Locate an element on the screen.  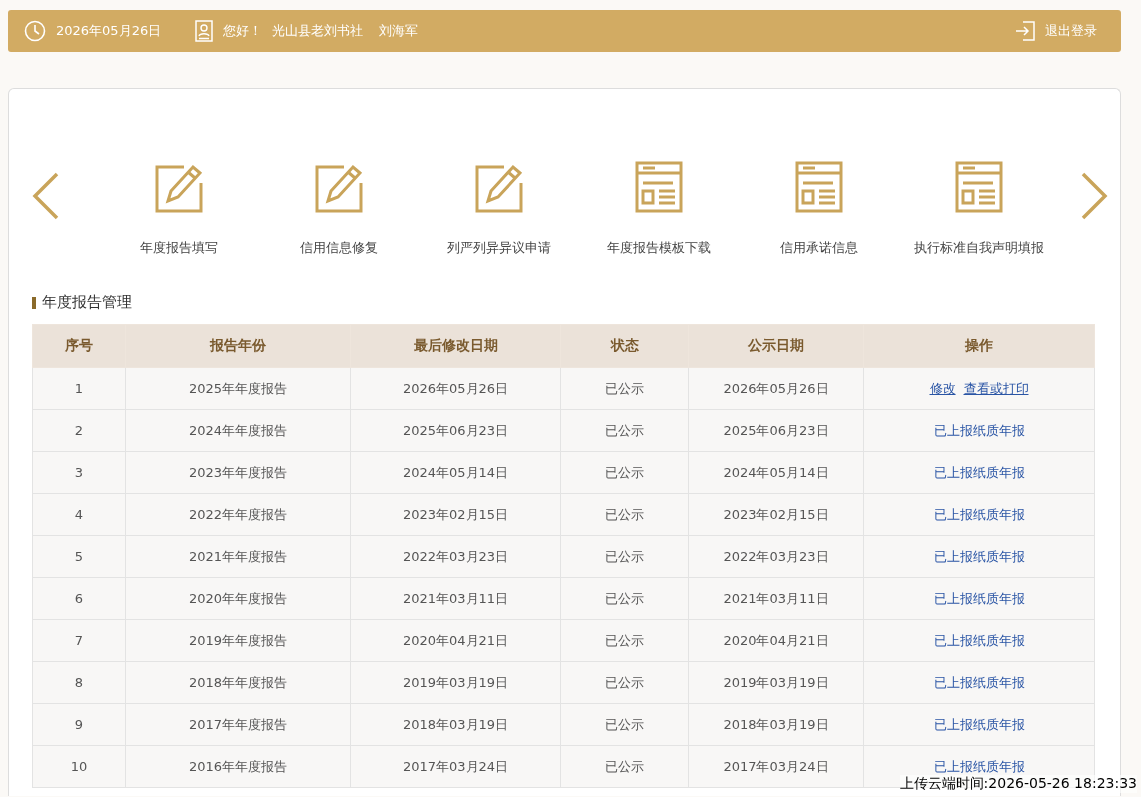
table-cell: 1 is located at coordinates (79, 388).